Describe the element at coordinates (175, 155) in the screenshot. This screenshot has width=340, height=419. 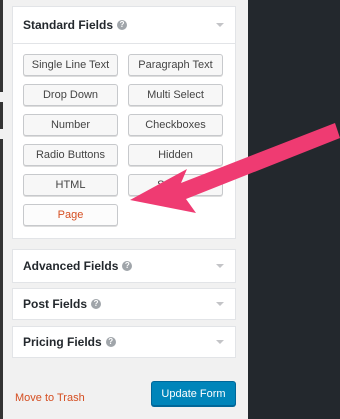
I see `hidden-button: Hidden` at that location.